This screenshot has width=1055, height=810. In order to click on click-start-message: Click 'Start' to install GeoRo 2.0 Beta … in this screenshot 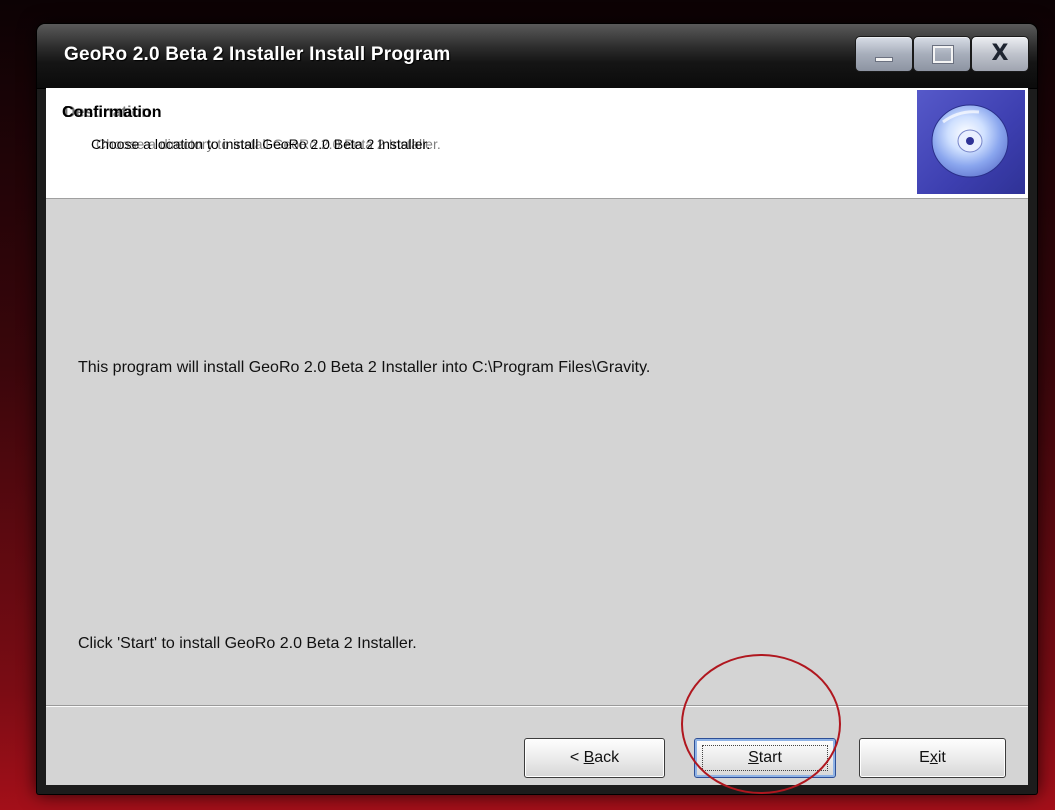, I will do `click(247, 643)`.